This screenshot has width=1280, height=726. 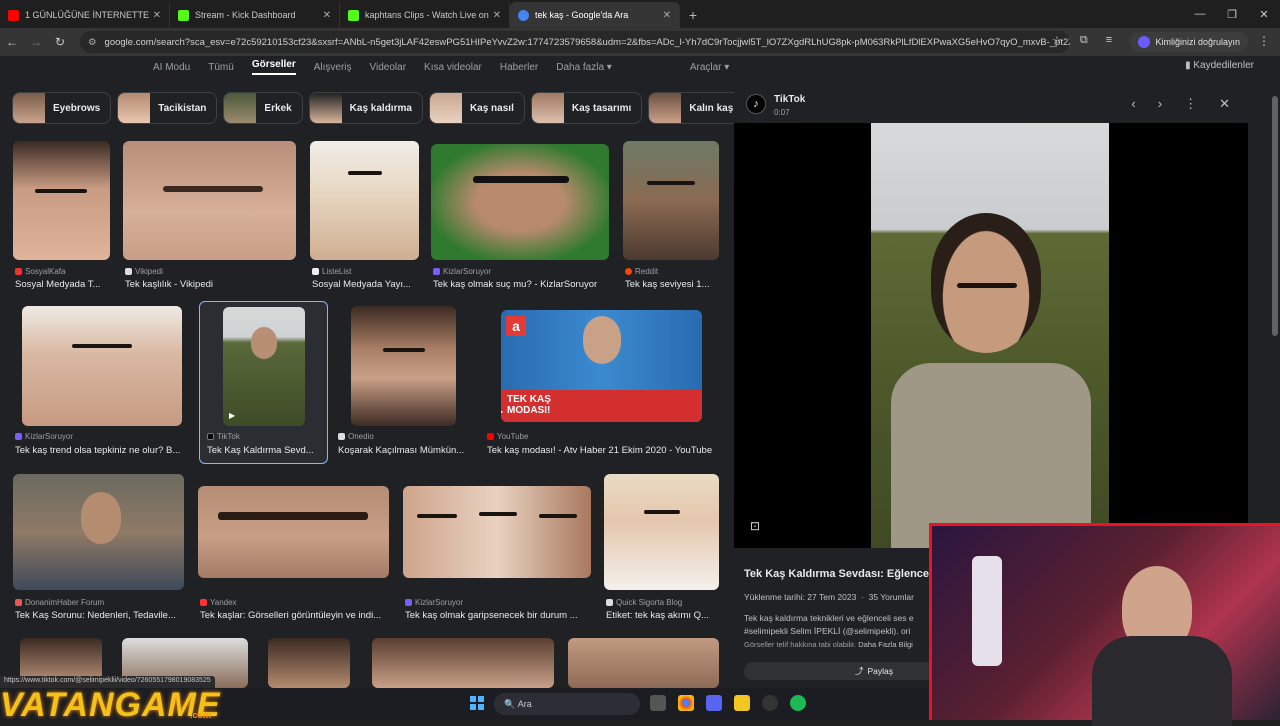 I want to click on tab-shopping: Alışveriş, so click(x=333, y=67).